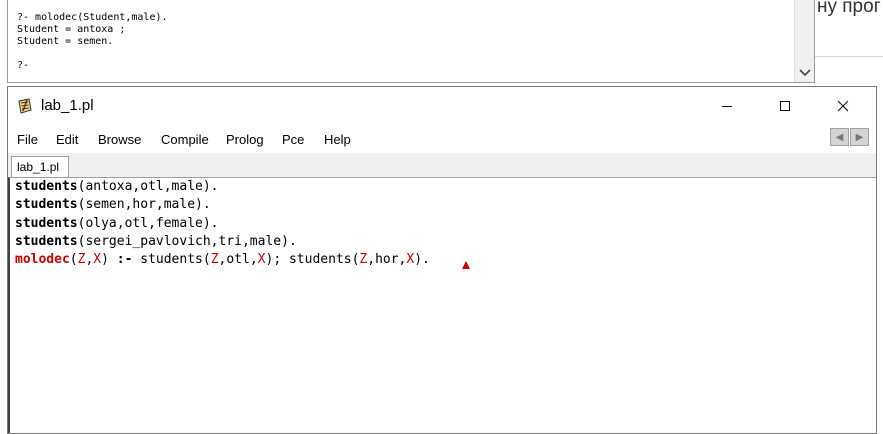 This screenshot has width=883, height=434. I want to click on maximize-button, so click(785, 106).